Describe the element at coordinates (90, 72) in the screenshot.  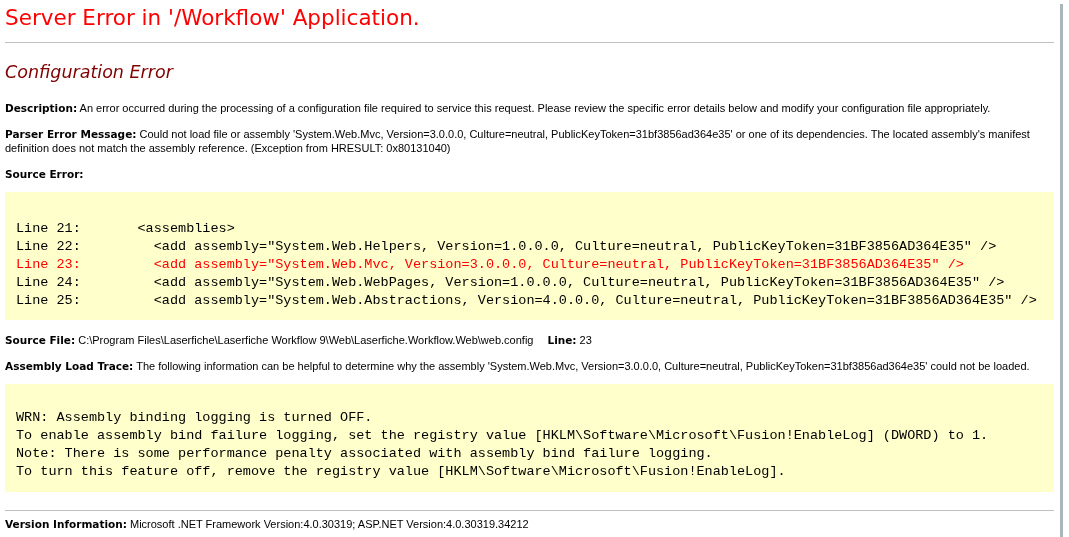
I see `error-heading: Configuration Error` at that location.